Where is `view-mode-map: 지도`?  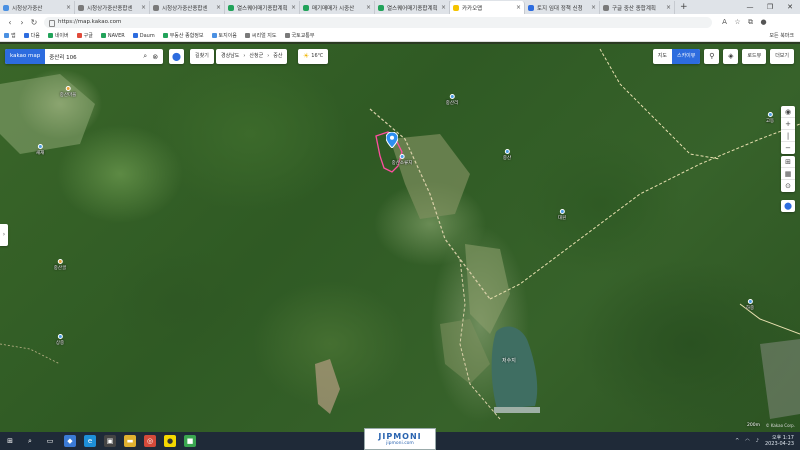 view-mode-map: 지도 is located at coordinates (662, 56).